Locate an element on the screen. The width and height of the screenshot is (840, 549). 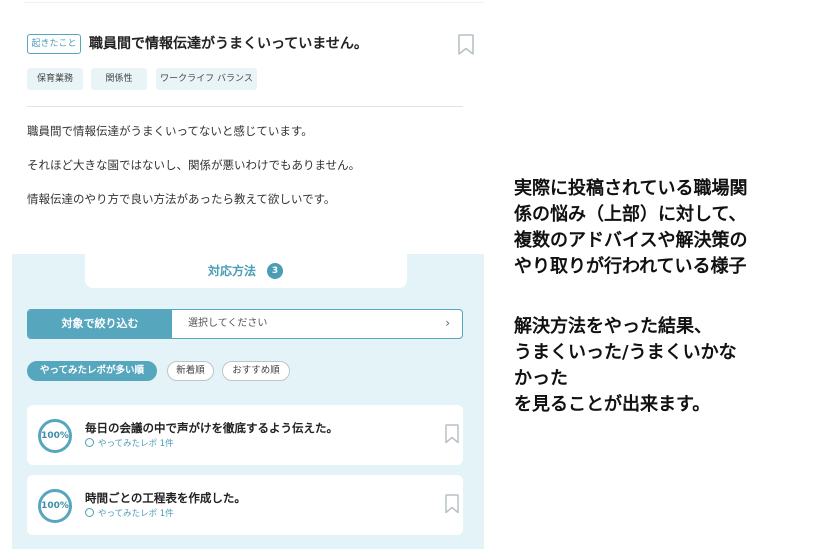
answer-card: 100% 毎日の会議の中で声がけを徹底するよう伝えた。 やってみたレポ 1件 is located at coordinates (245, 435).